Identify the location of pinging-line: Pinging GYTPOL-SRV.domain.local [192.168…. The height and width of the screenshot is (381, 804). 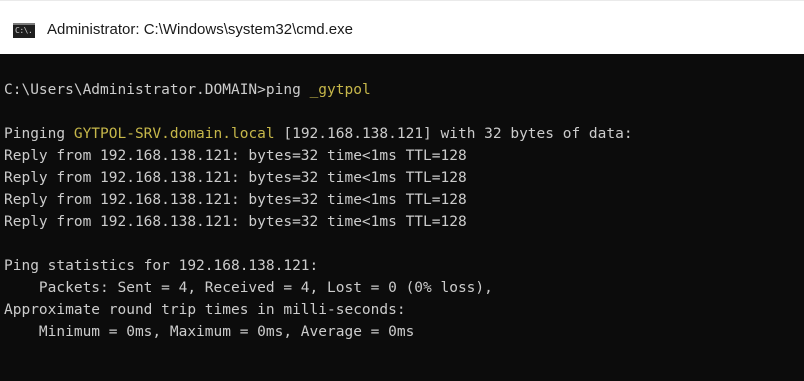
(318, 134).